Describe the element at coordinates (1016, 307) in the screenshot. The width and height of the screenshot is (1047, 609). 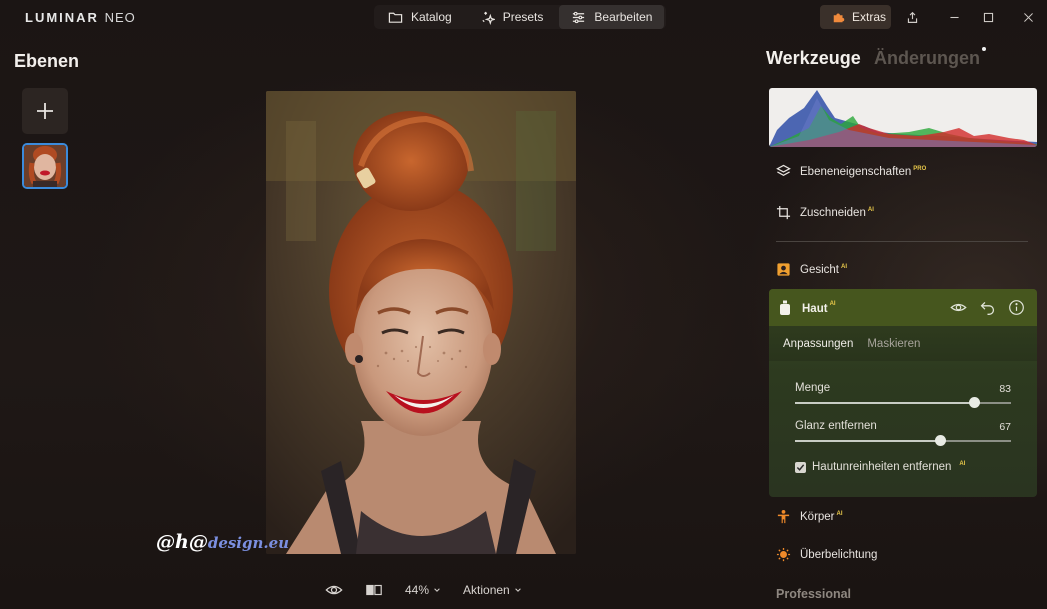
I see `info-icon` at that location.